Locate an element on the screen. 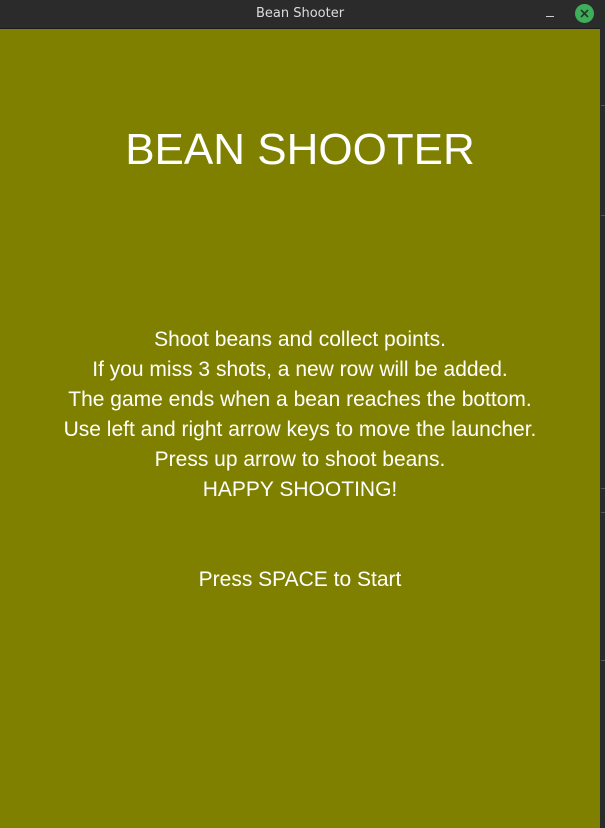 The height and width of the screenshot is (828, 605). window-title: Bean Shooter is located at coordinates (300, 13).